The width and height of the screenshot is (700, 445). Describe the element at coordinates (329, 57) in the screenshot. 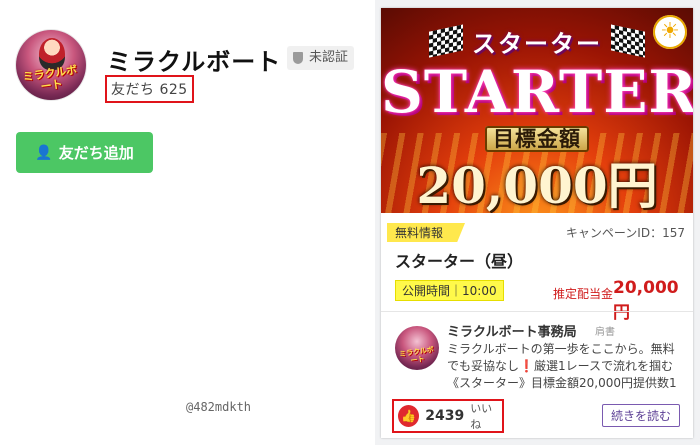

I see `verification-label: 未認証` at that location.